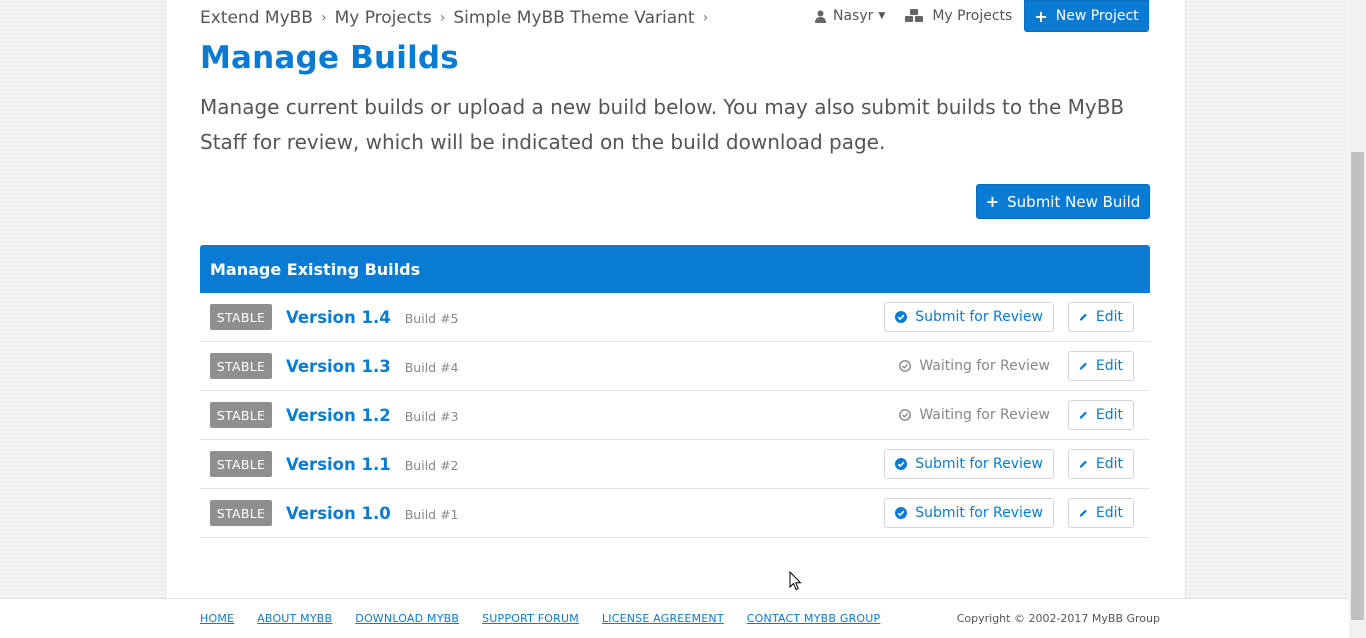 The image size is (1366, 638). I want to click on cubes-icon, so click(914, 15).